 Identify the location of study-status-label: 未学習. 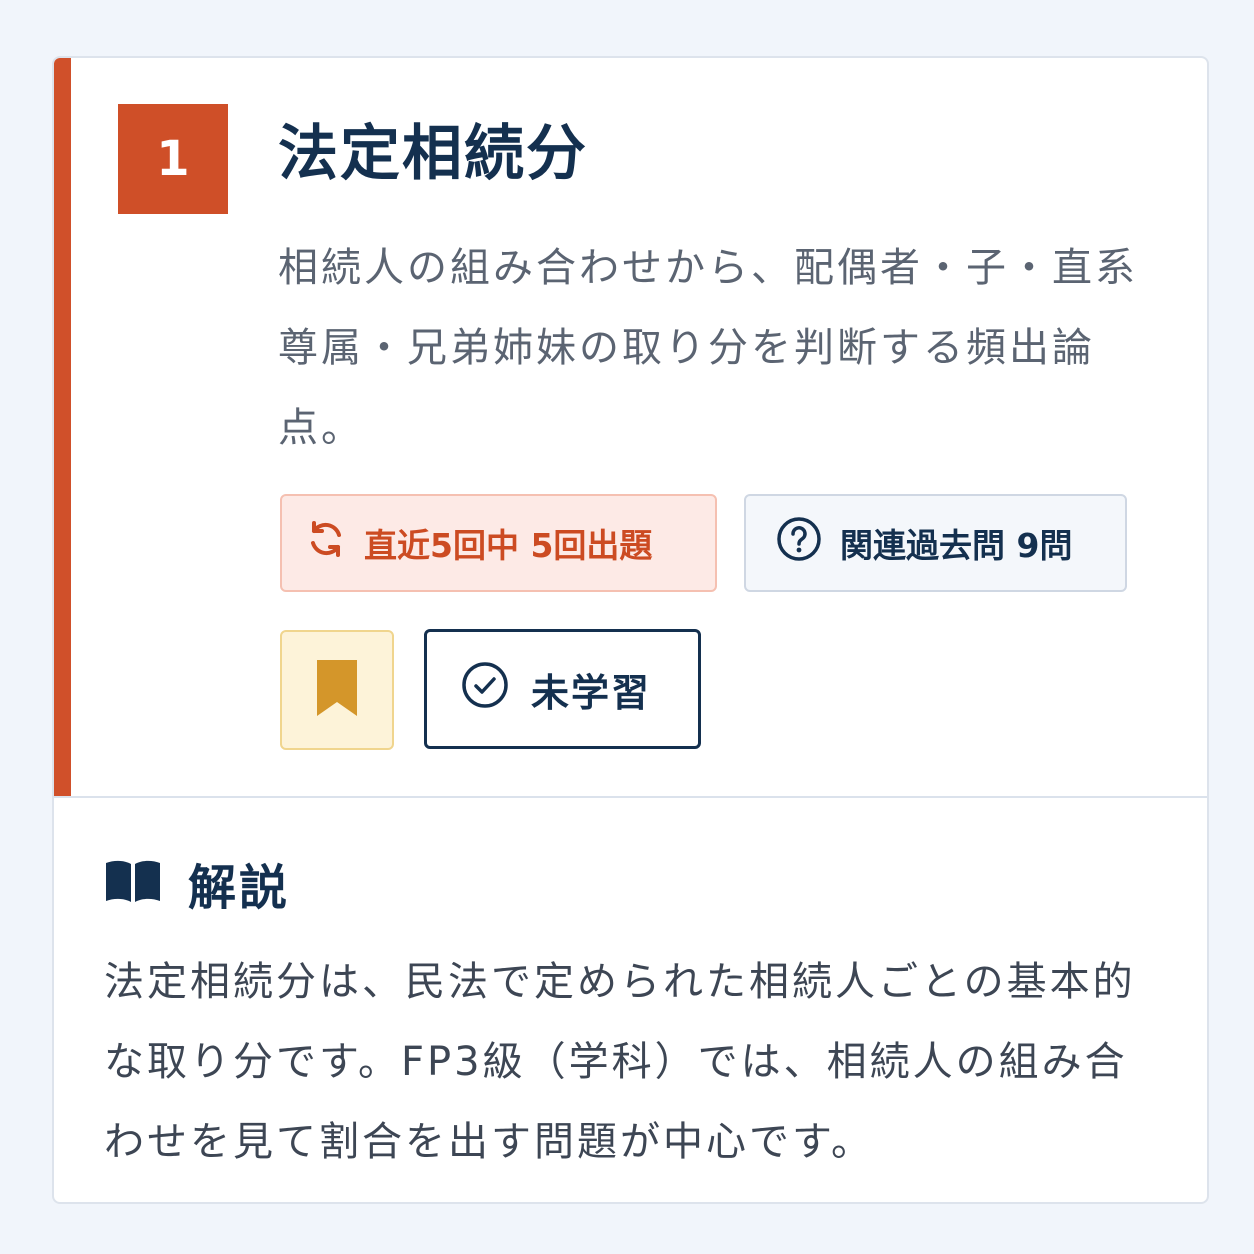
(591, 692).